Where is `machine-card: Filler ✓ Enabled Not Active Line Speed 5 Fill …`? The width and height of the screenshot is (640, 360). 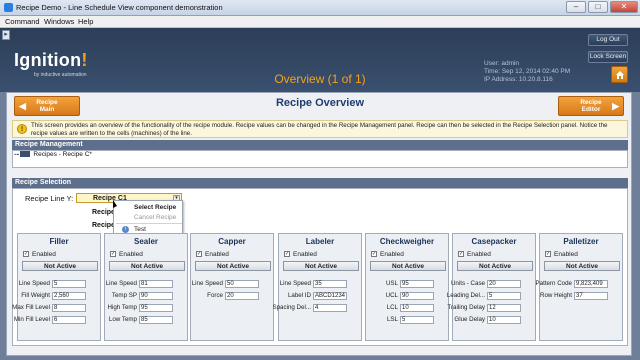 machine-card: Filler ✓ Enabled Not Active Line Speed 5 Fill … is located at coordinates (56, 287).